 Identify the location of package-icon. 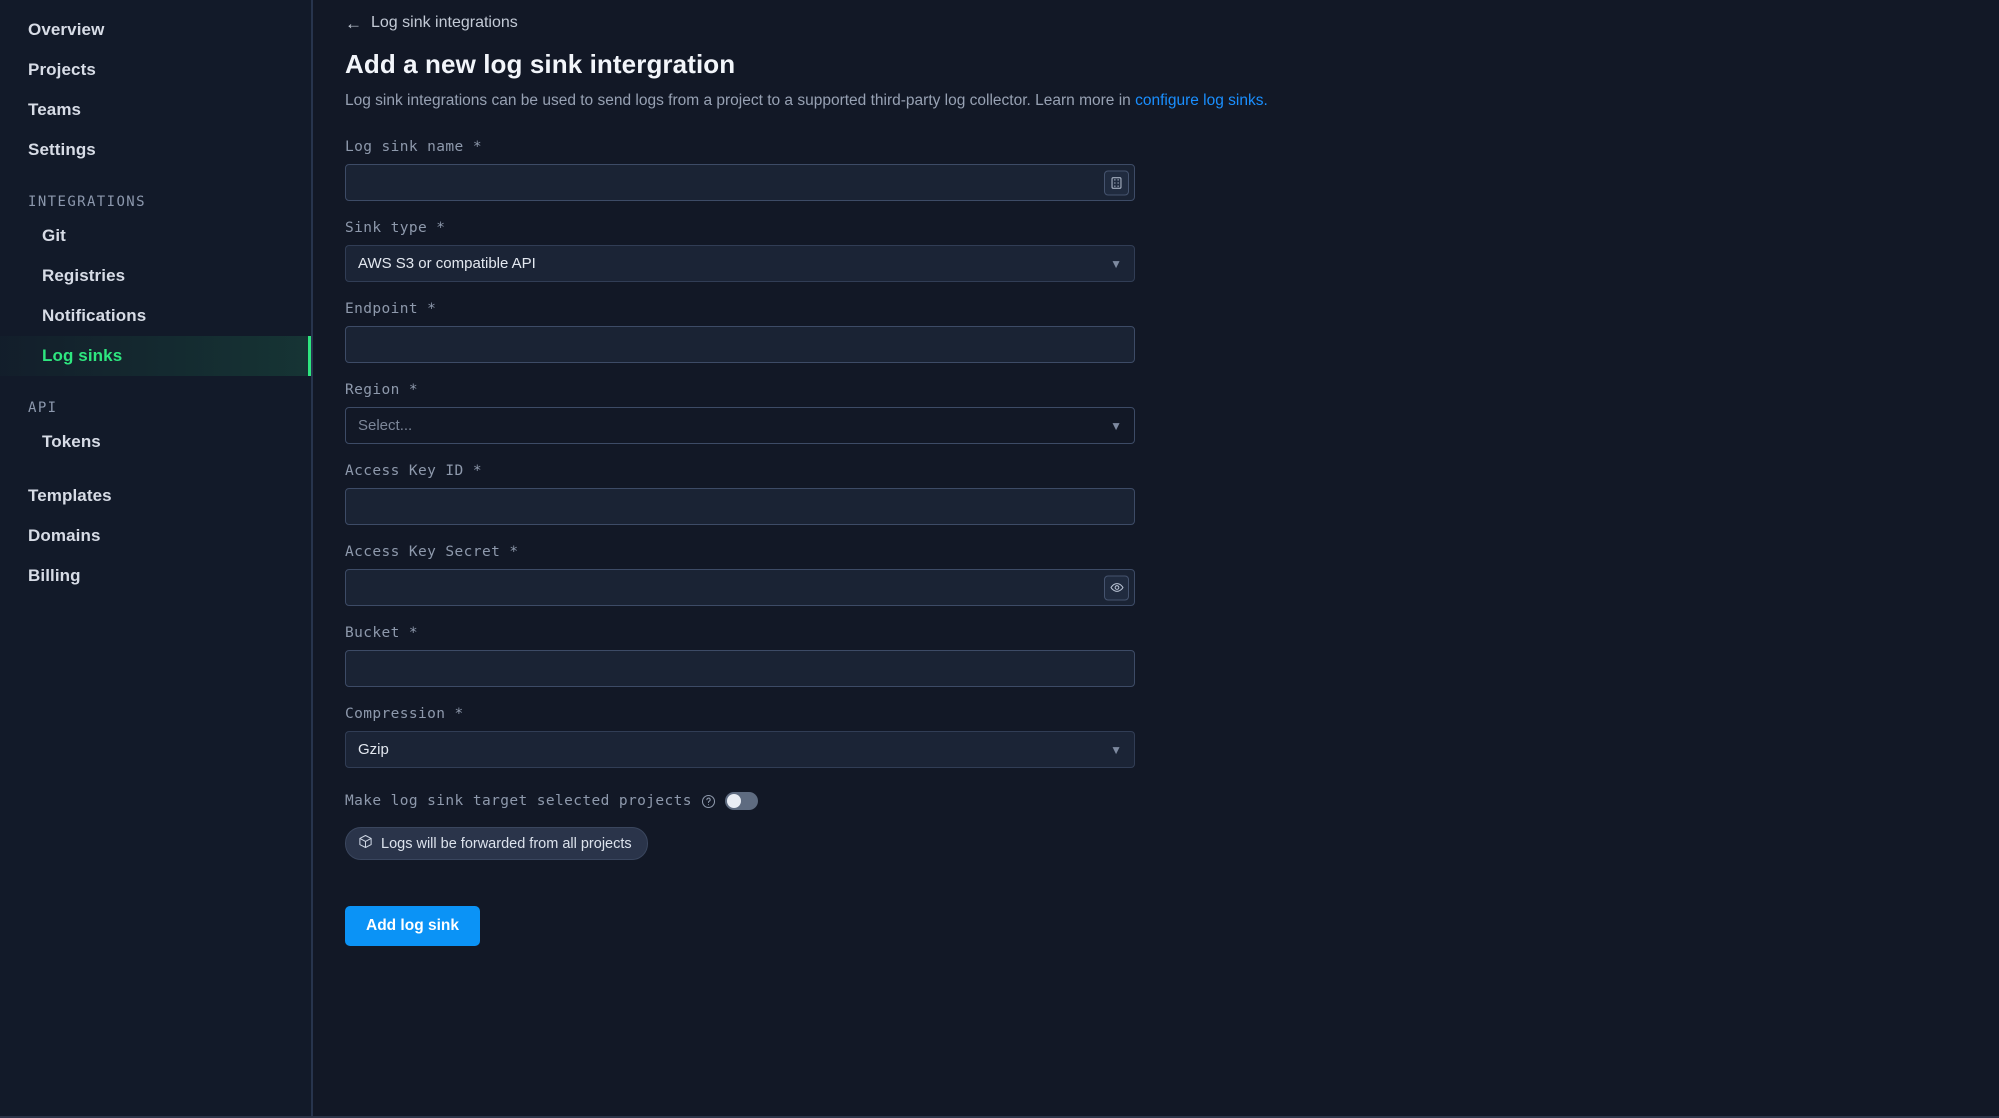
(365, 843).